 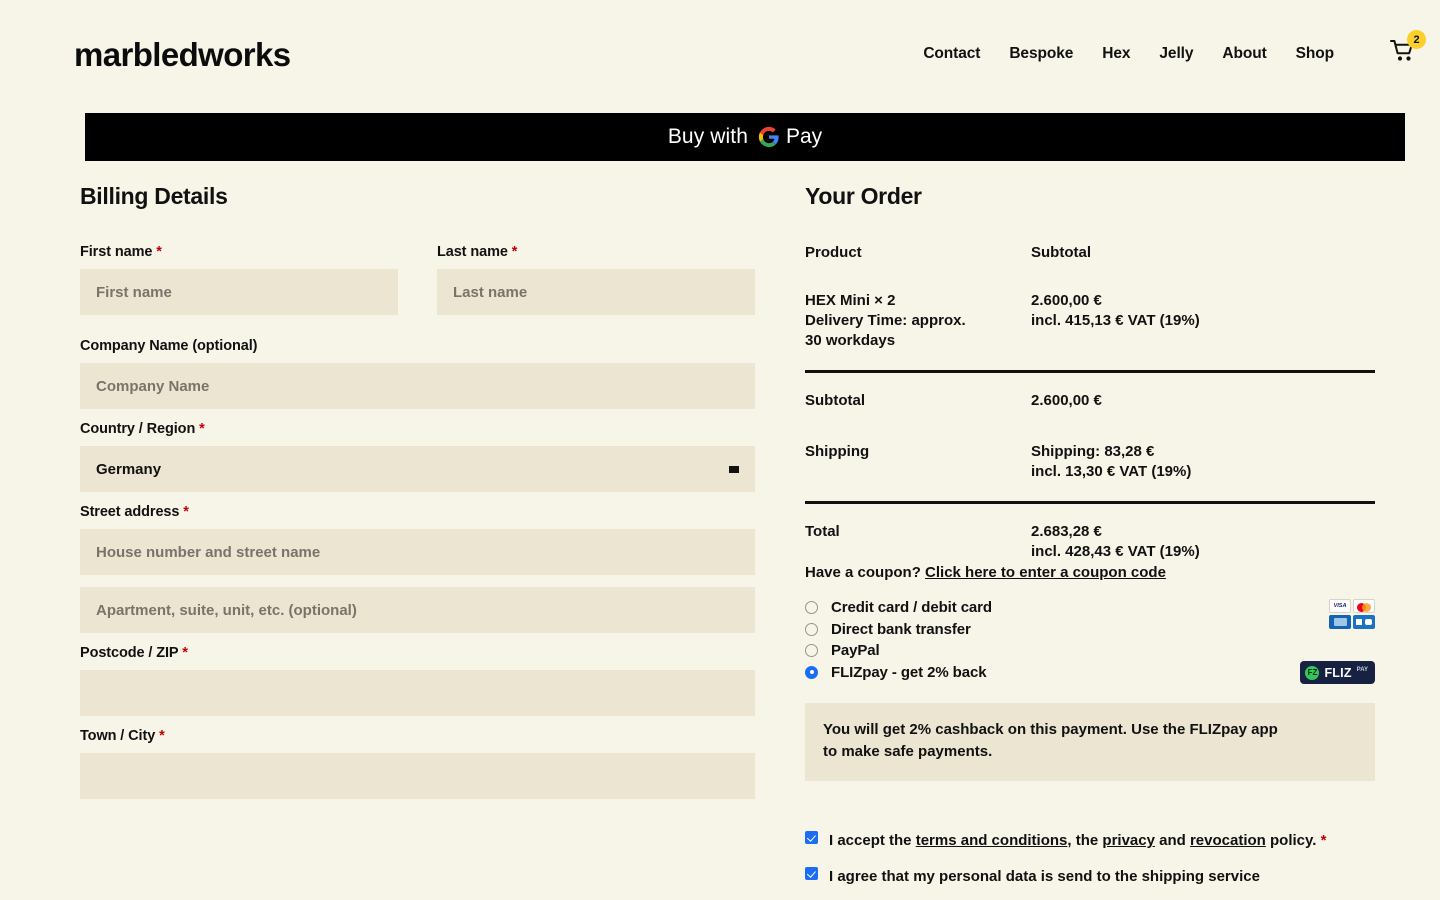 I want to click on nav-item-shop: Shop, so click(x=1315, y=54).